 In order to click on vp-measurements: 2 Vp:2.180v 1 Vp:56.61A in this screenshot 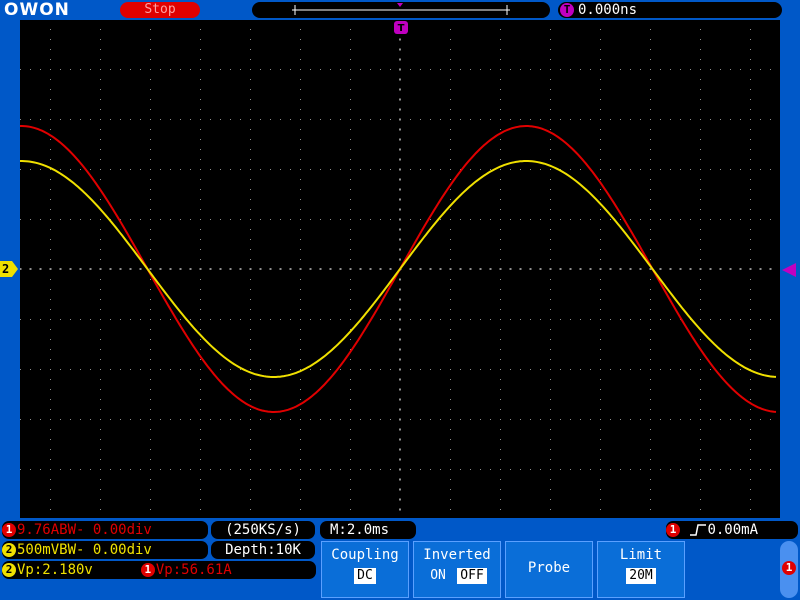, I will do `click(159, 570)`.